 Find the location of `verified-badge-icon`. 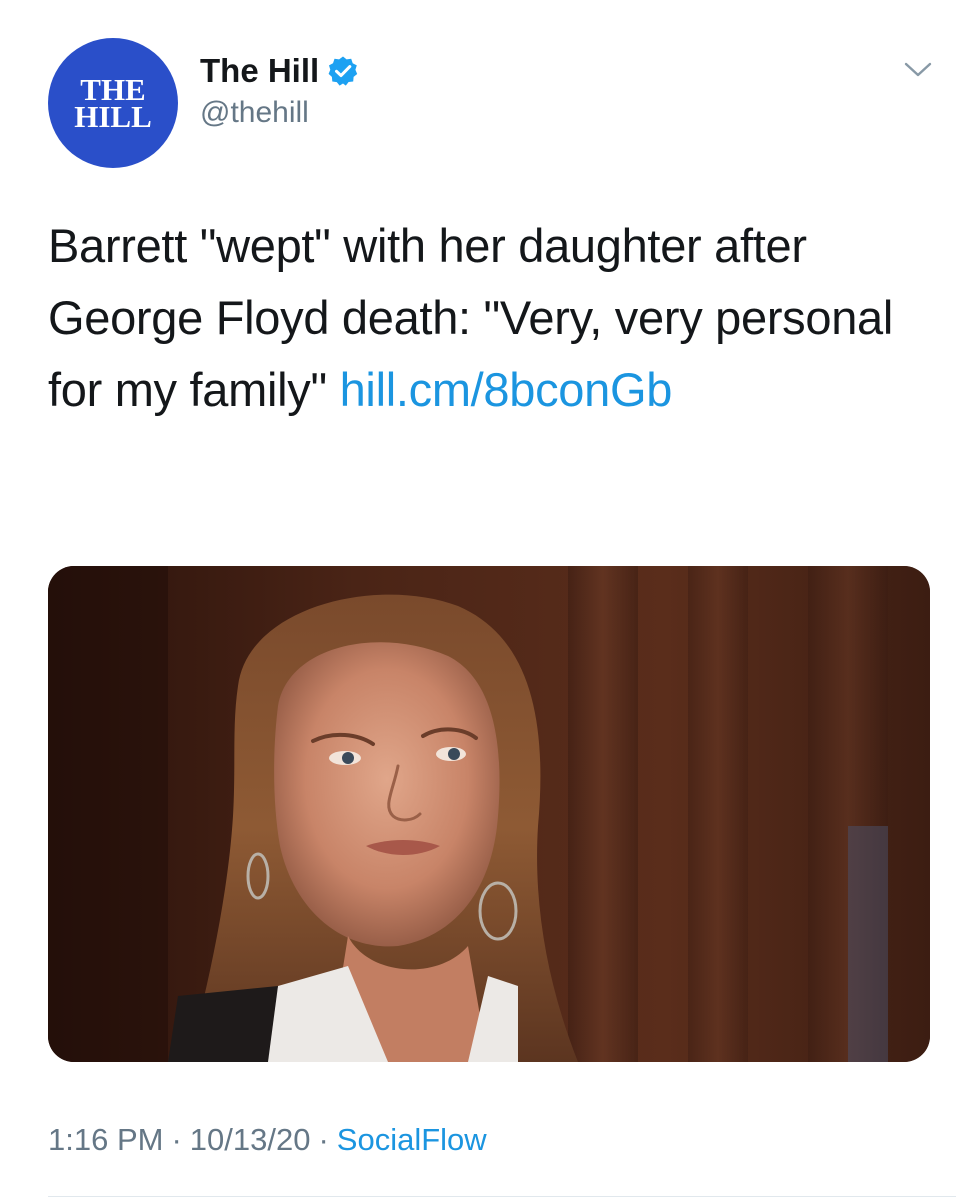

verified-badge-icon is located at coordinates (343, 71).